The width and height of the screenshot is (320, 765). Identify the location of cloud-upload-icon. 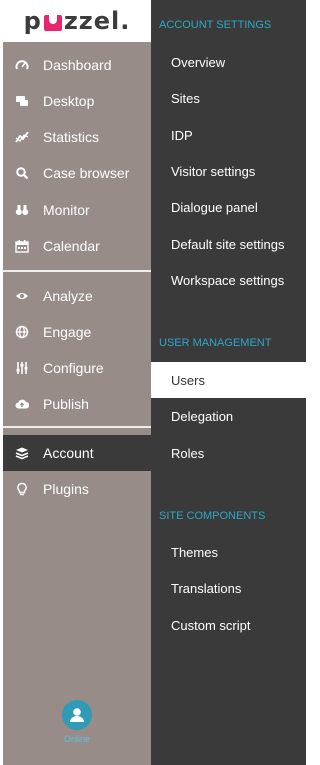
(22, 404).